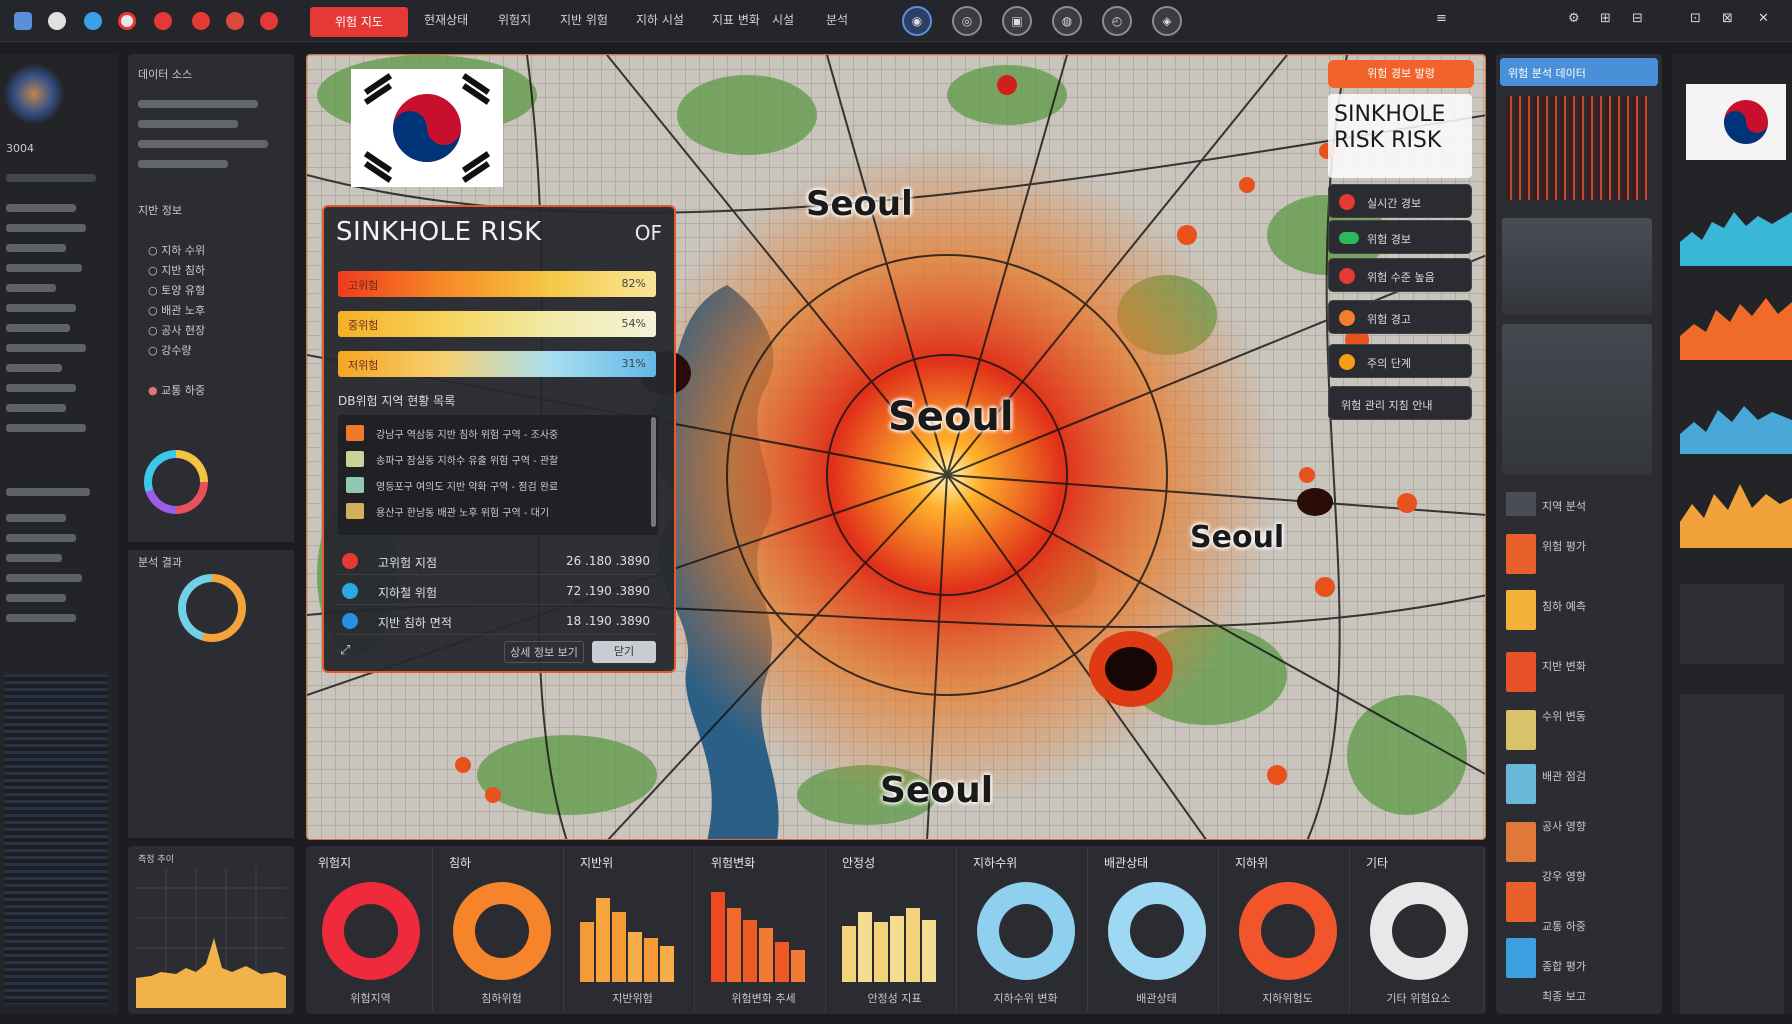 The image size is (1792, 1024). Describe the element at coordinates (1287, 930) in the screenshot. I see `gauge-card: 지하위 지하위험도` at that location.